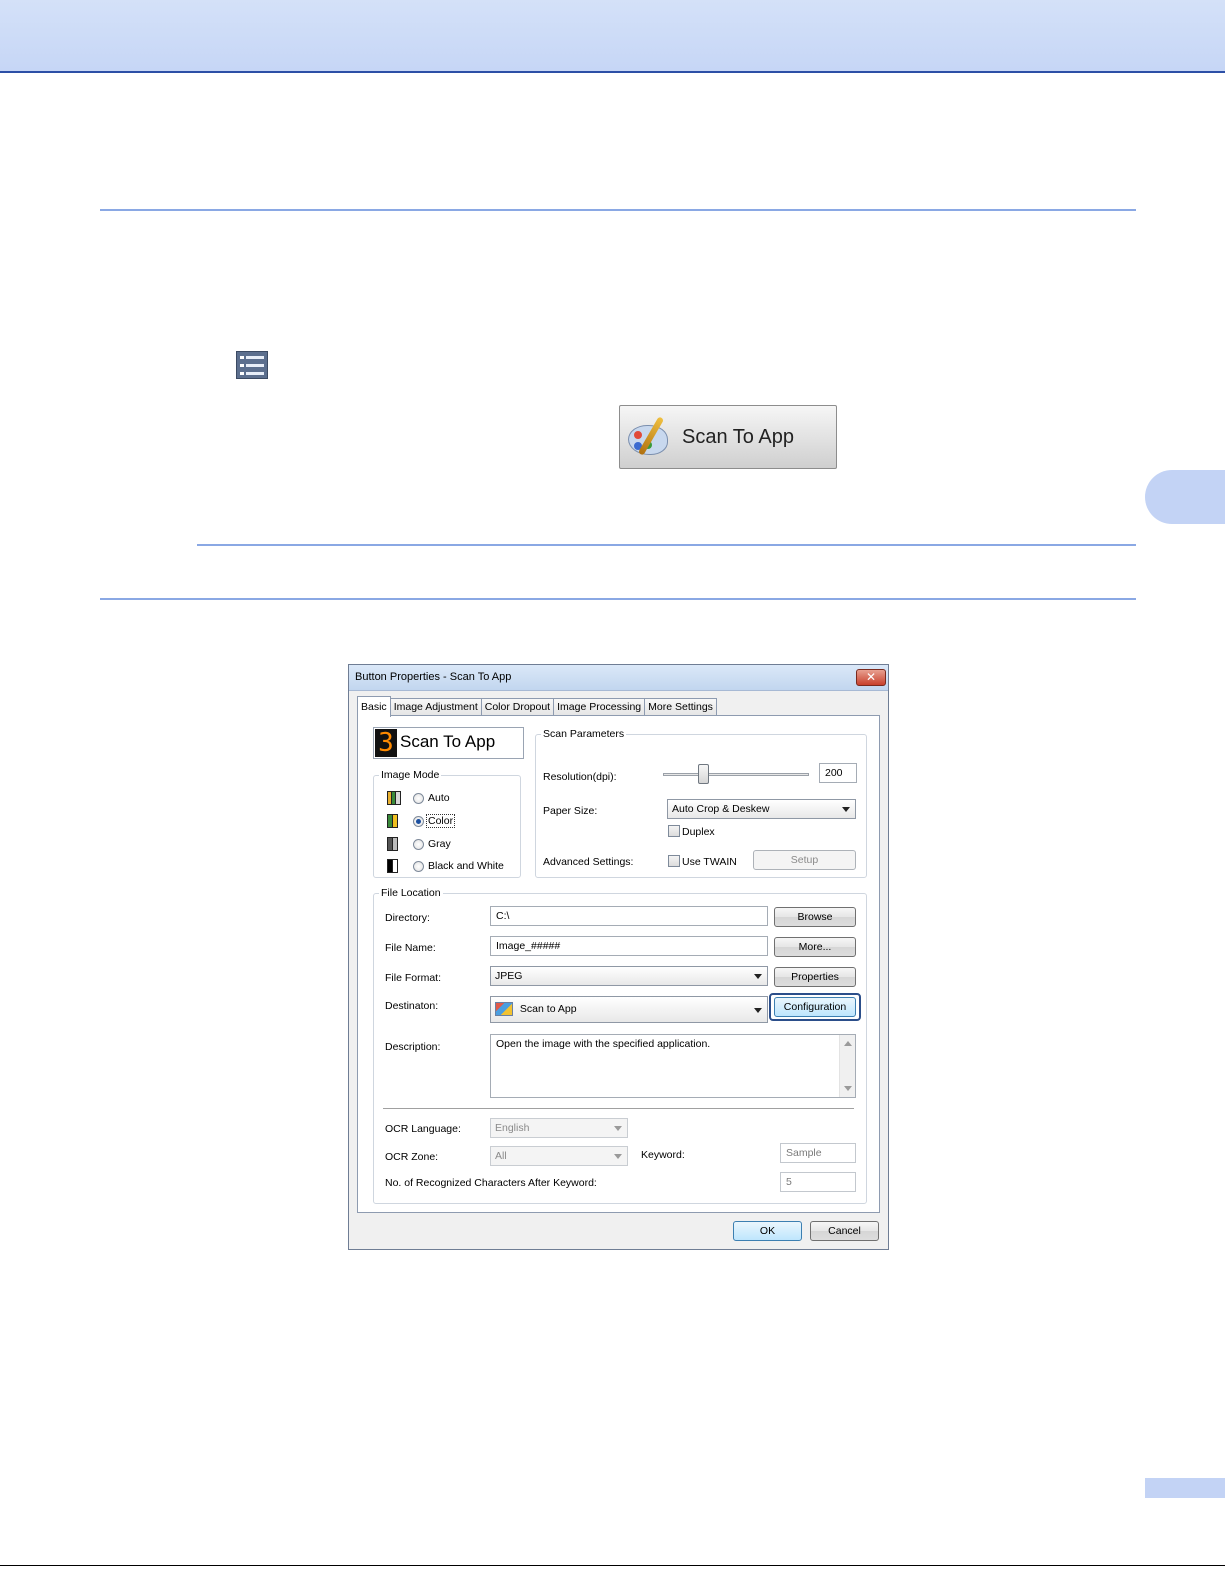 This screenshot has width=1225, height=1581. Describe the element at coordinates (666, 545) in the screenshot. I see `note-rule` at that location.